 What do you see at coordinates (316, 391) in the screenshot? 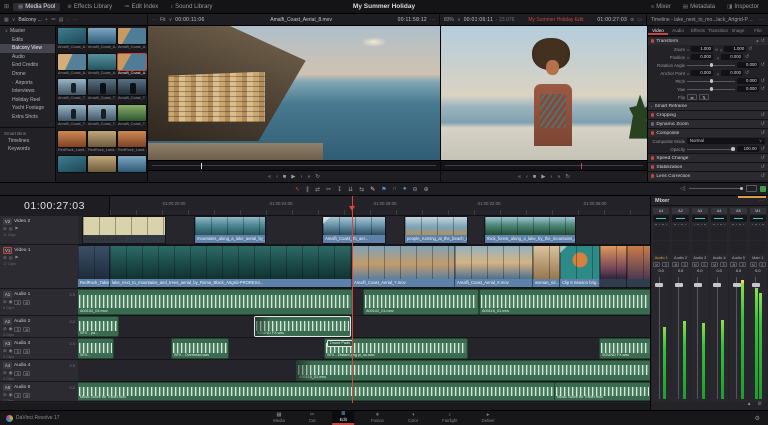
I see `timeline-clip: Music Score for Trailer.mov` at bounding box center [316, 391].